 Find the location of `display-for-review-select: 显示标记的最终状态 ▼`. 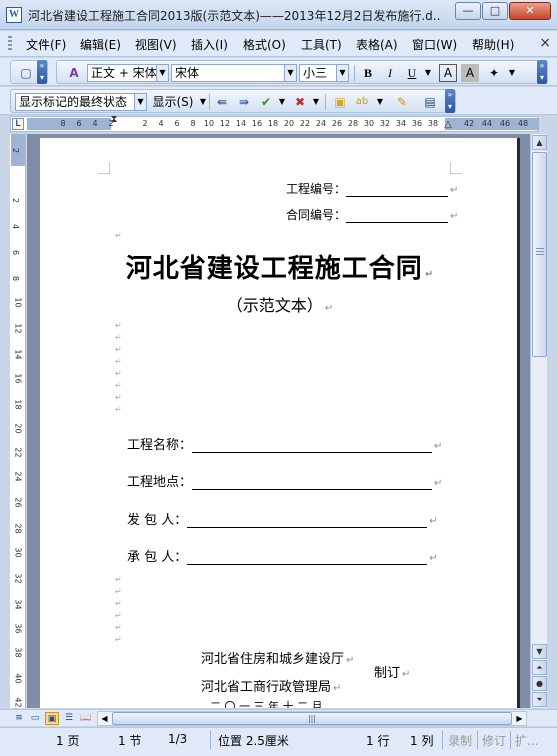

display-for-review-select: 显示标记的最终状态 ▼ is located at coordinates (81, 102).